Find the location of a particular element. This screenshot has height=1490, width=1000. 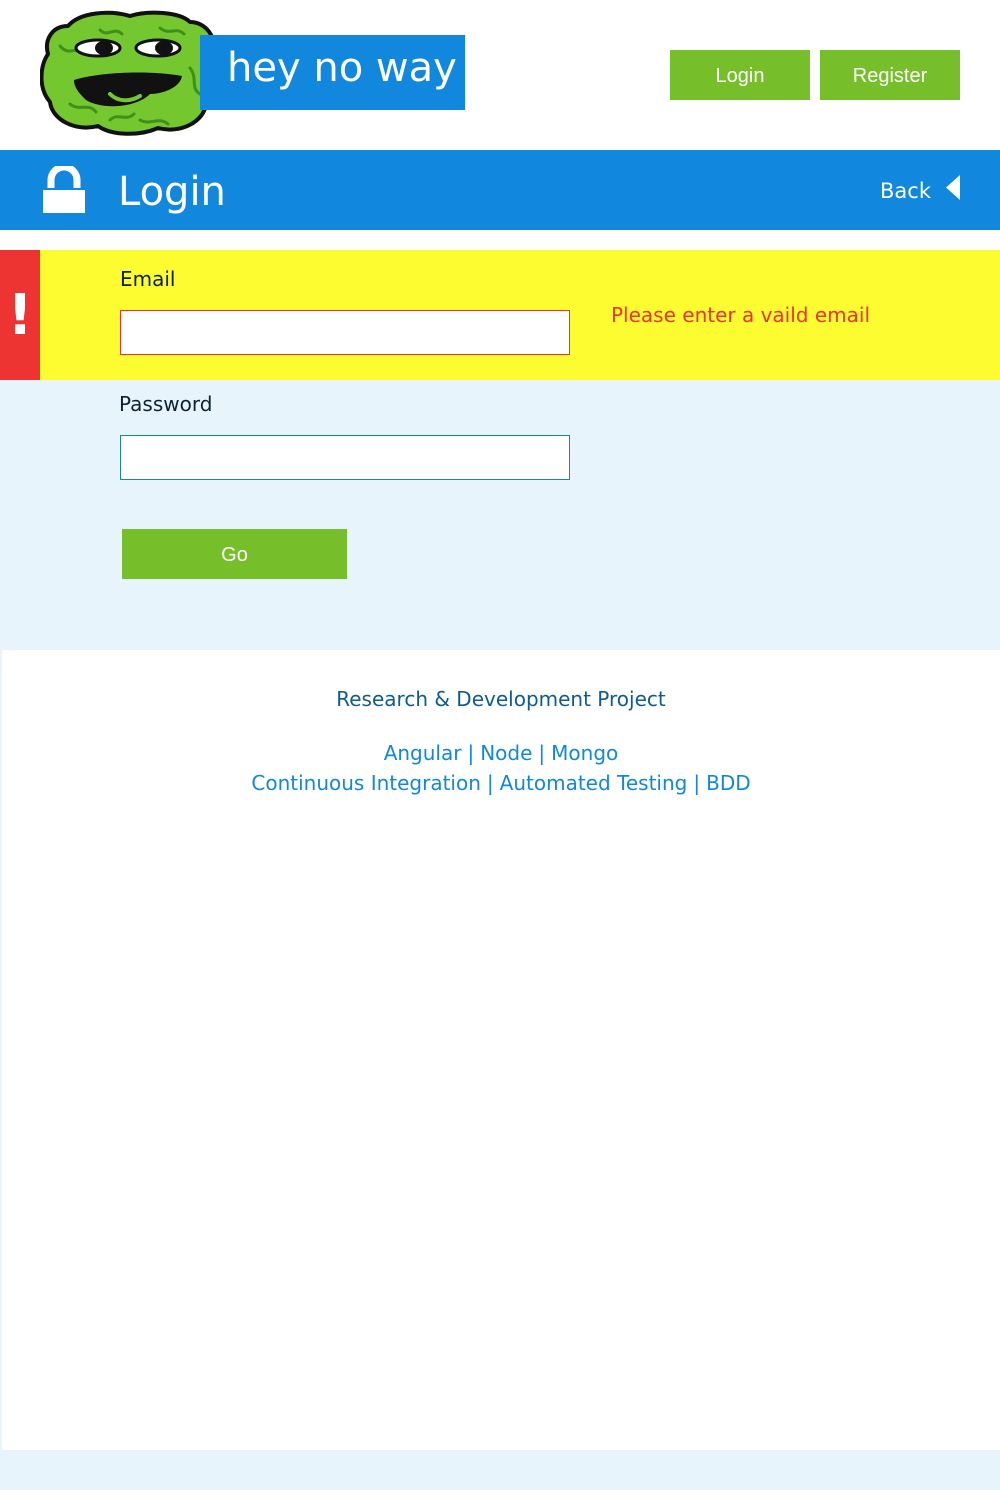

password-label: Password is located at coordinates (166, 404).